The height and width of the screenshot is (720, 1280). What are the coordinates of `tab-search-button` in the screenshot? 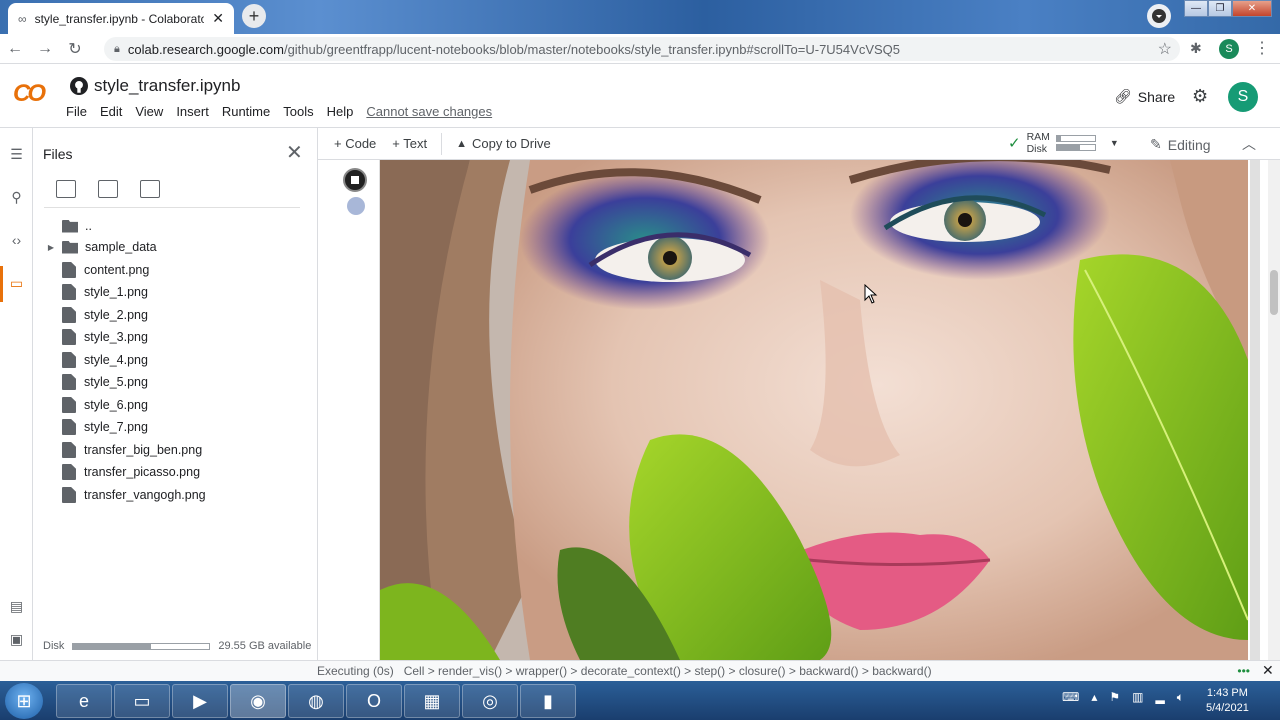 It's located at (1159, 16).